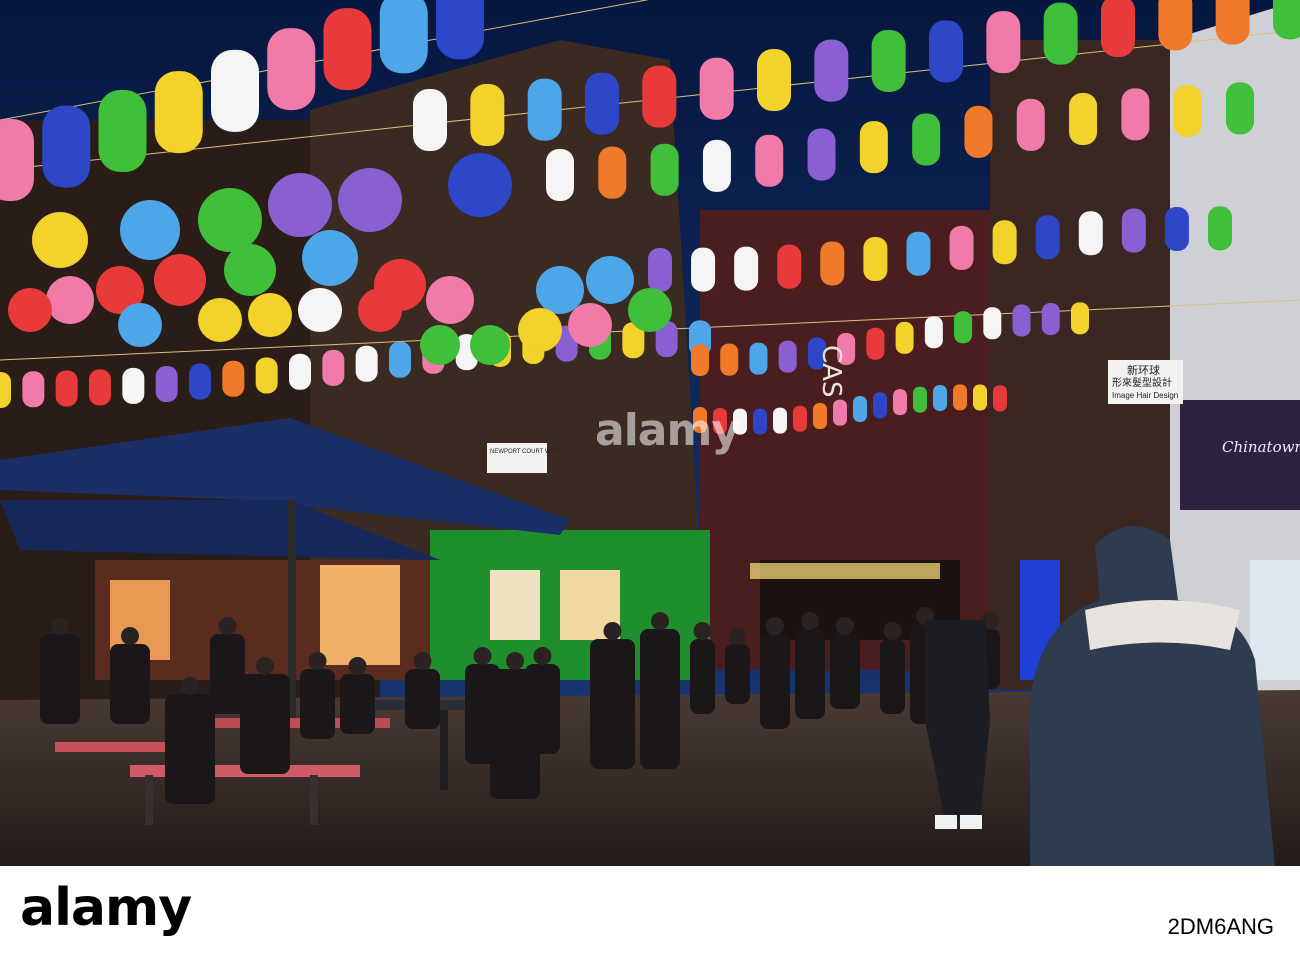 The height and width of the screenshot is (956, 1300). What do you see at coordinates (1142, 382) in the screenshot?
I see `hair-salon-sign-chinese-2: 形來髮型設計` at bounding box center [1142, 382].